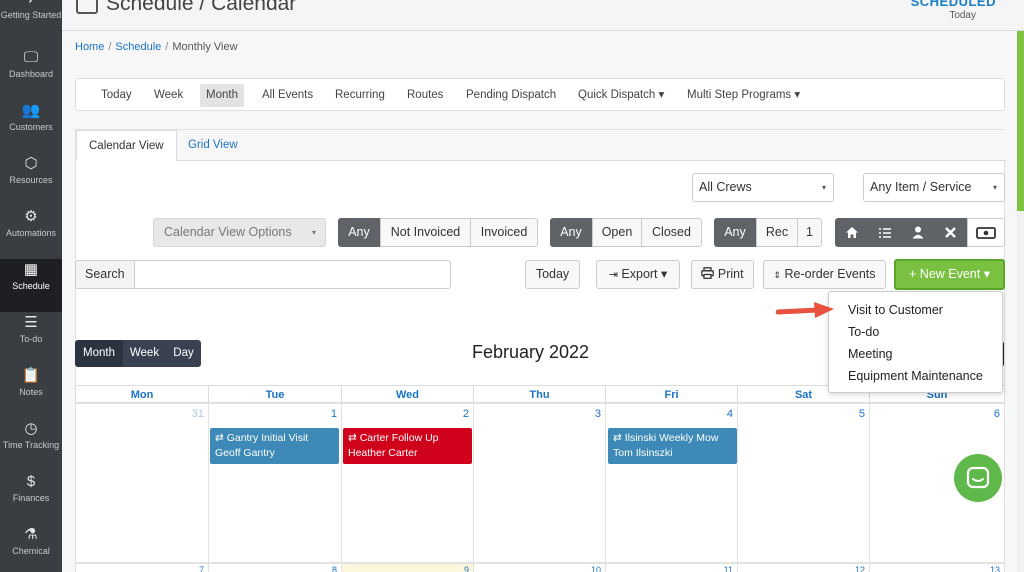 The image size is (1024, 572). I want to click on day-cell: 31, so click(142, 483).